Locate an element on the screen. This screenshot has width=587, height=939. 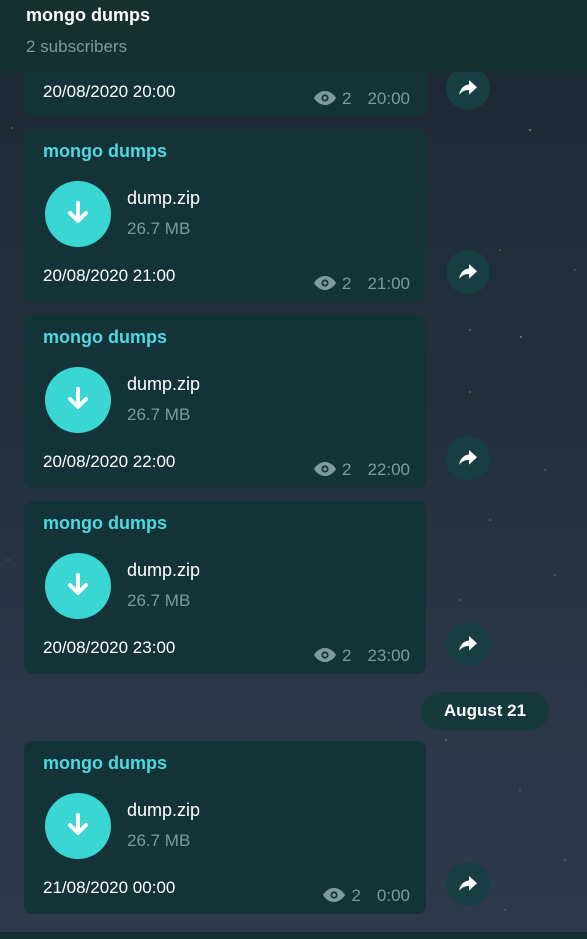
message-meta: 2 20:00 is located at coordinates (361, 99).